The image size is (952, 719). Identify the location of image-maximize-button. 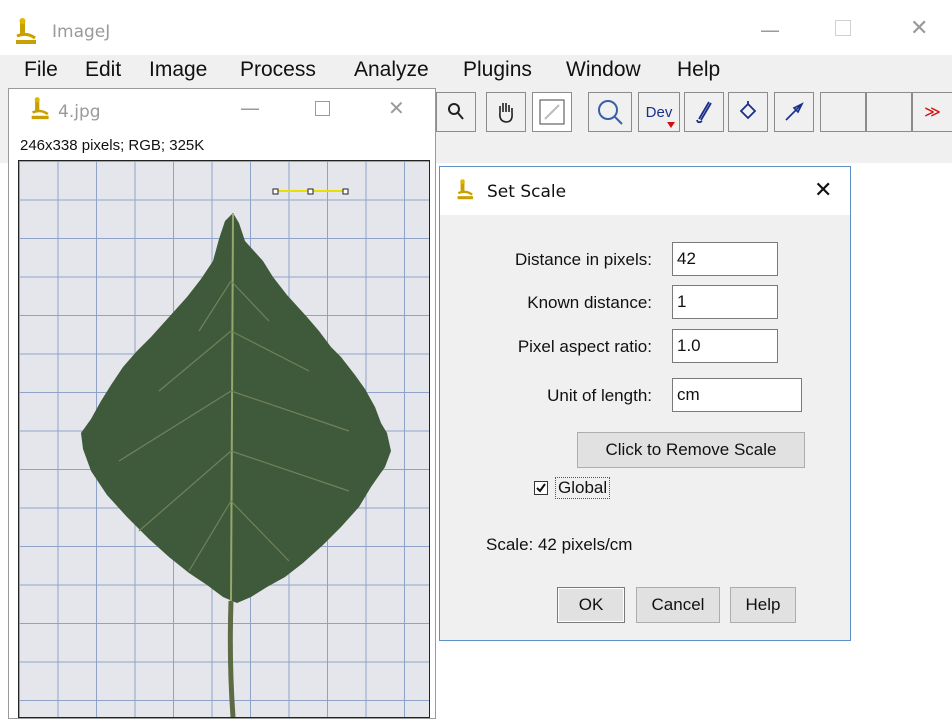
(322, 108).